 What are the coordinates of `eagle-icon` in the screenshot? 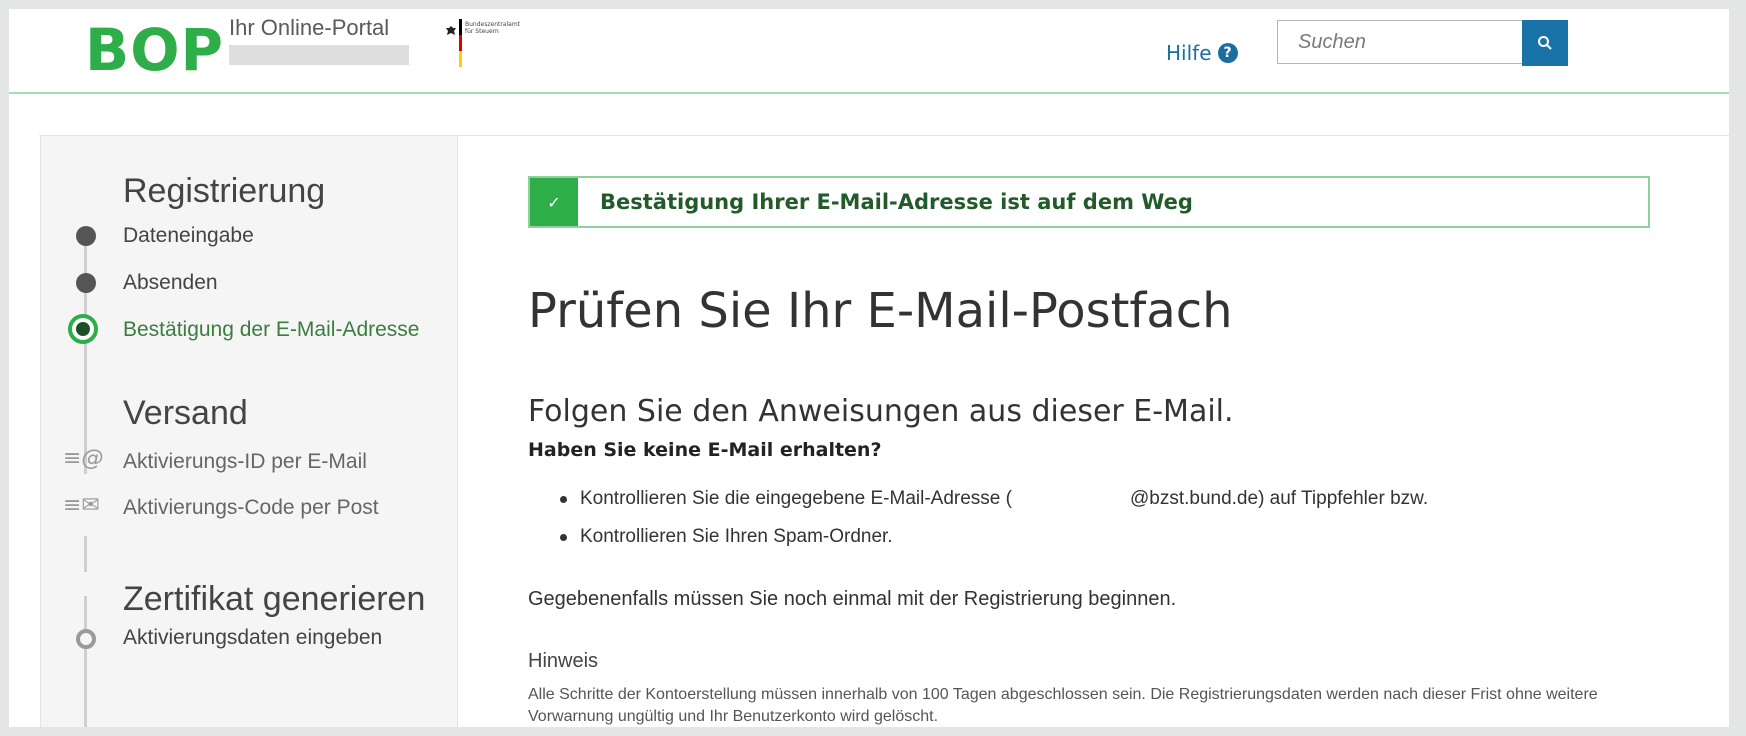 It's located at (451, 30).